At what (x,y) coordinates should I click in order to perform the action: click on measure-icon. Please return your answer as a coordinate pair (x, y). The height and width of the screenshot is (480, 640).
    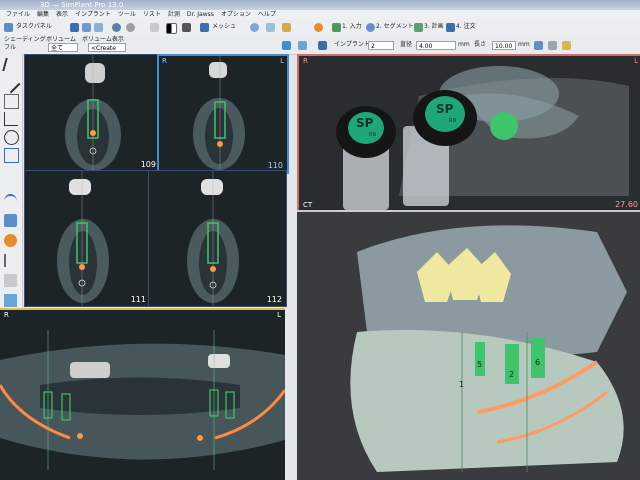
    Looking at the image, I should click on (286, 27).